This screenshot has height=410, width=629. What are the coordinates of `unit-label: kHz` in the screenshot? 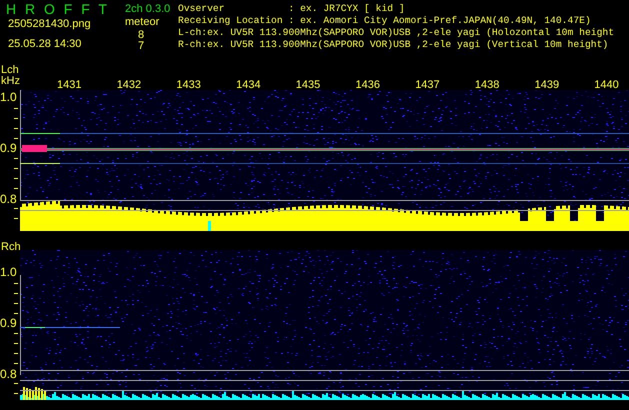 It's located at (10, 81).